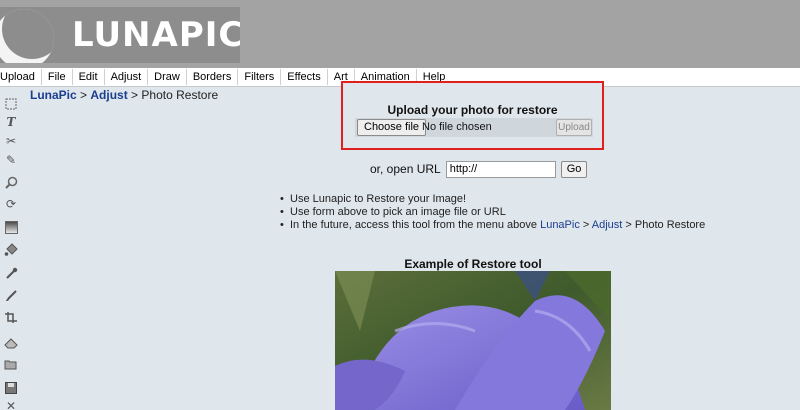  Describe the element at coordinates (11, 295) in the screenshot. I see `brush-icon` at that location.